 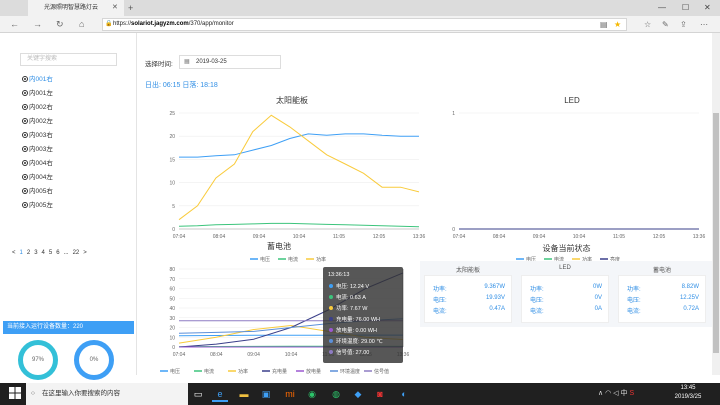 I want to click on antivirus-icon: S, so click(x=631, y=393).